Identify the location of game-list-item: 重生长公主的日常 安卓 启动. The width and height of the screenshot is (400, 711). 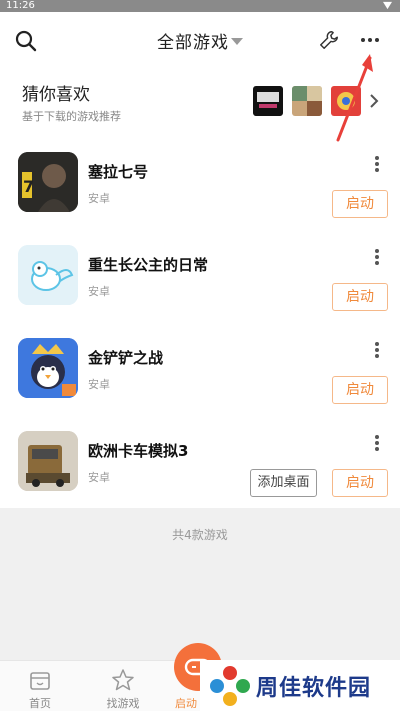
(200, 291).